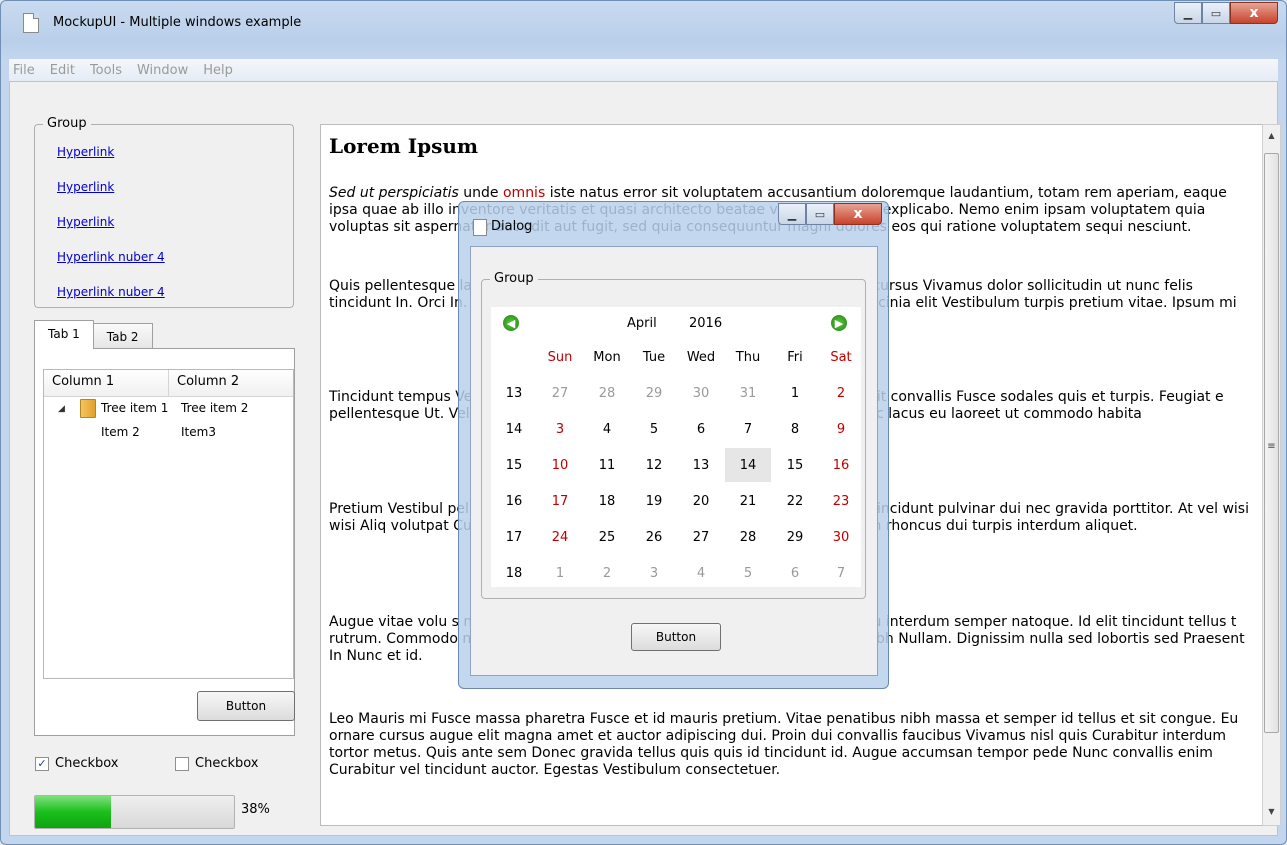  Describe the element at coordinates (77, 763) in the screenshot. I see `checkbox-1: ✓ Checkbox` at that location.